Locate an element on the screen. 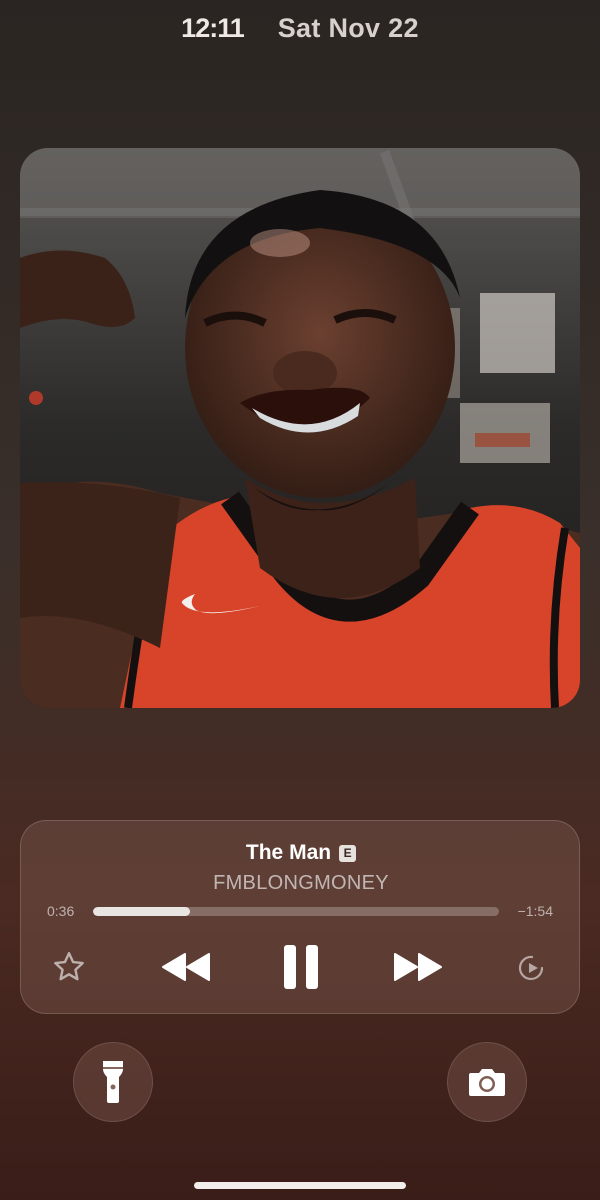 This screenshot has width=600, height=1200. airplay-icon is located at coordinates (531, 967).